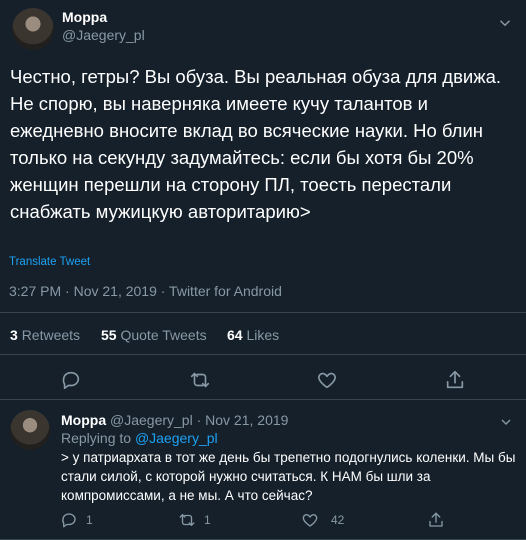  Describe the element at coordinates (51, 335) in the screenshot. I see `retweets-label: Retweets` at that location.